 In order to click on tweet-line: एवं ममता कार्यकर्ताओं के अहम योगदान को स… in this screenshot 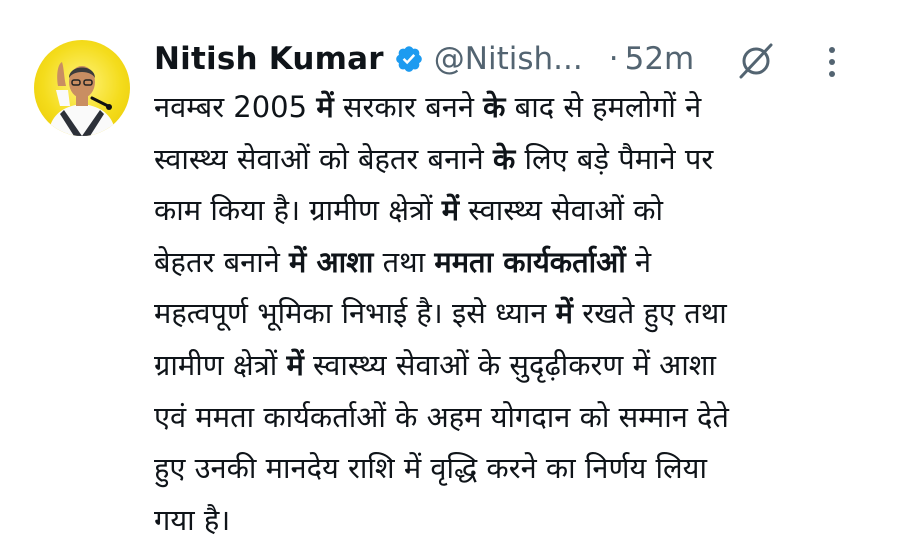, I will do `click(514, 418)`.